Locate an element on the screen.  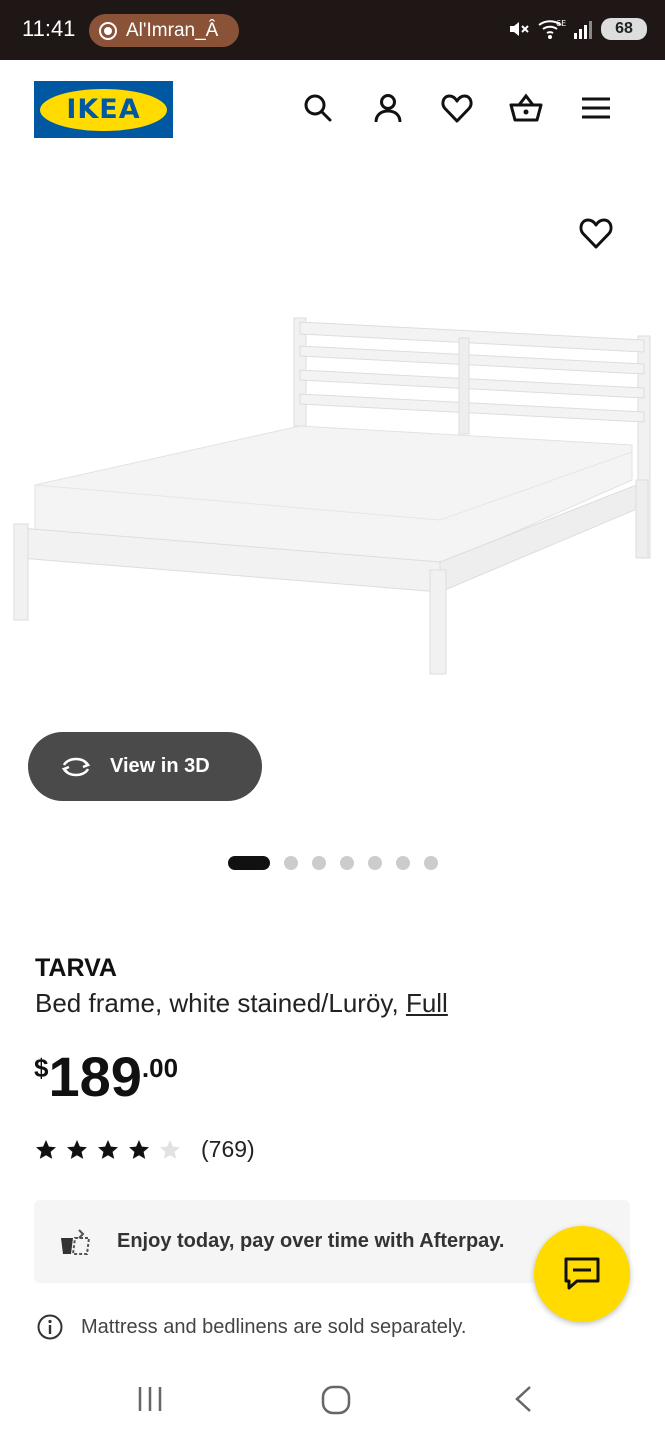
record-icon is located at coordinates (108, 30).